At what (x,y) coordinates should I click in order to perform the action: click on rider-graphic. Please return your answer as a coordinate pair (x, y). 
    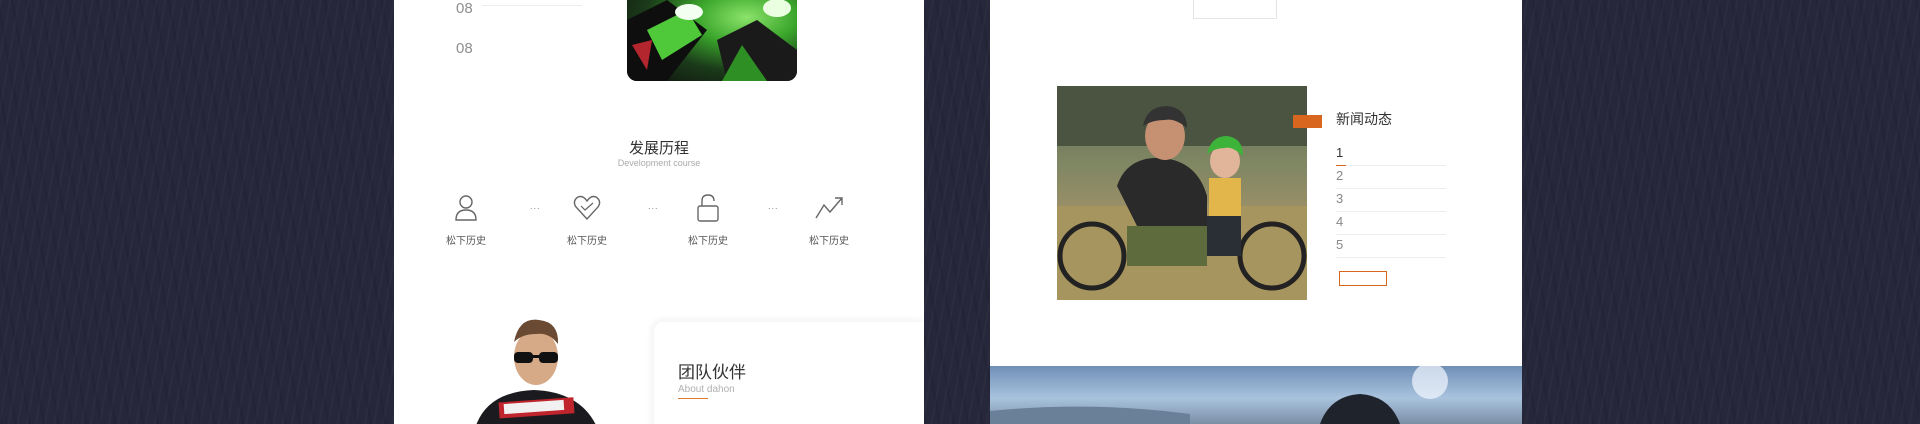
    Looking at the image, I should click on (536, 371).